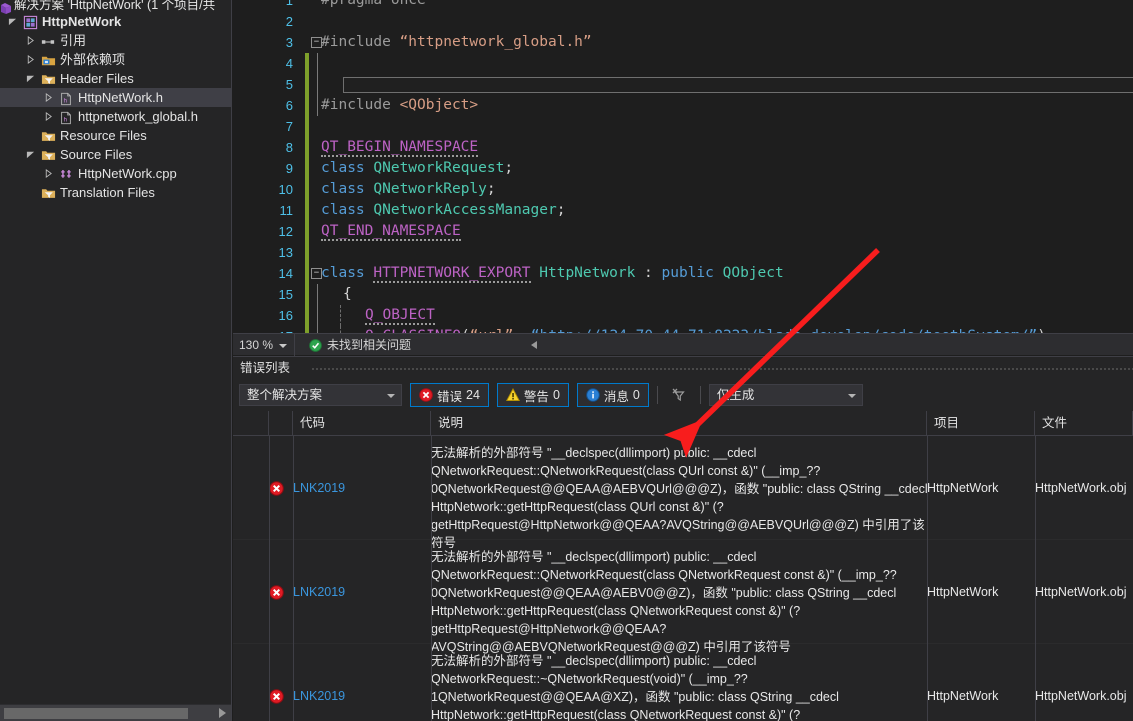 This screenshot has width=1133, height=721. What do you see at coordinates (115, 59) in the screenshot?
I see `tree-item-: 外部依赖项` at bounding box center [115, 59].